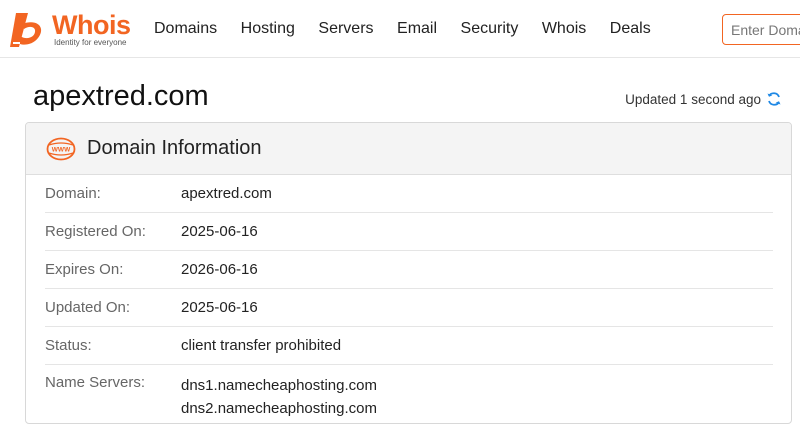  Describe the element at coordinates (279, 408) in the screenshot. I see `name-server-2: dns2.namecheaphosting.com` at that location.